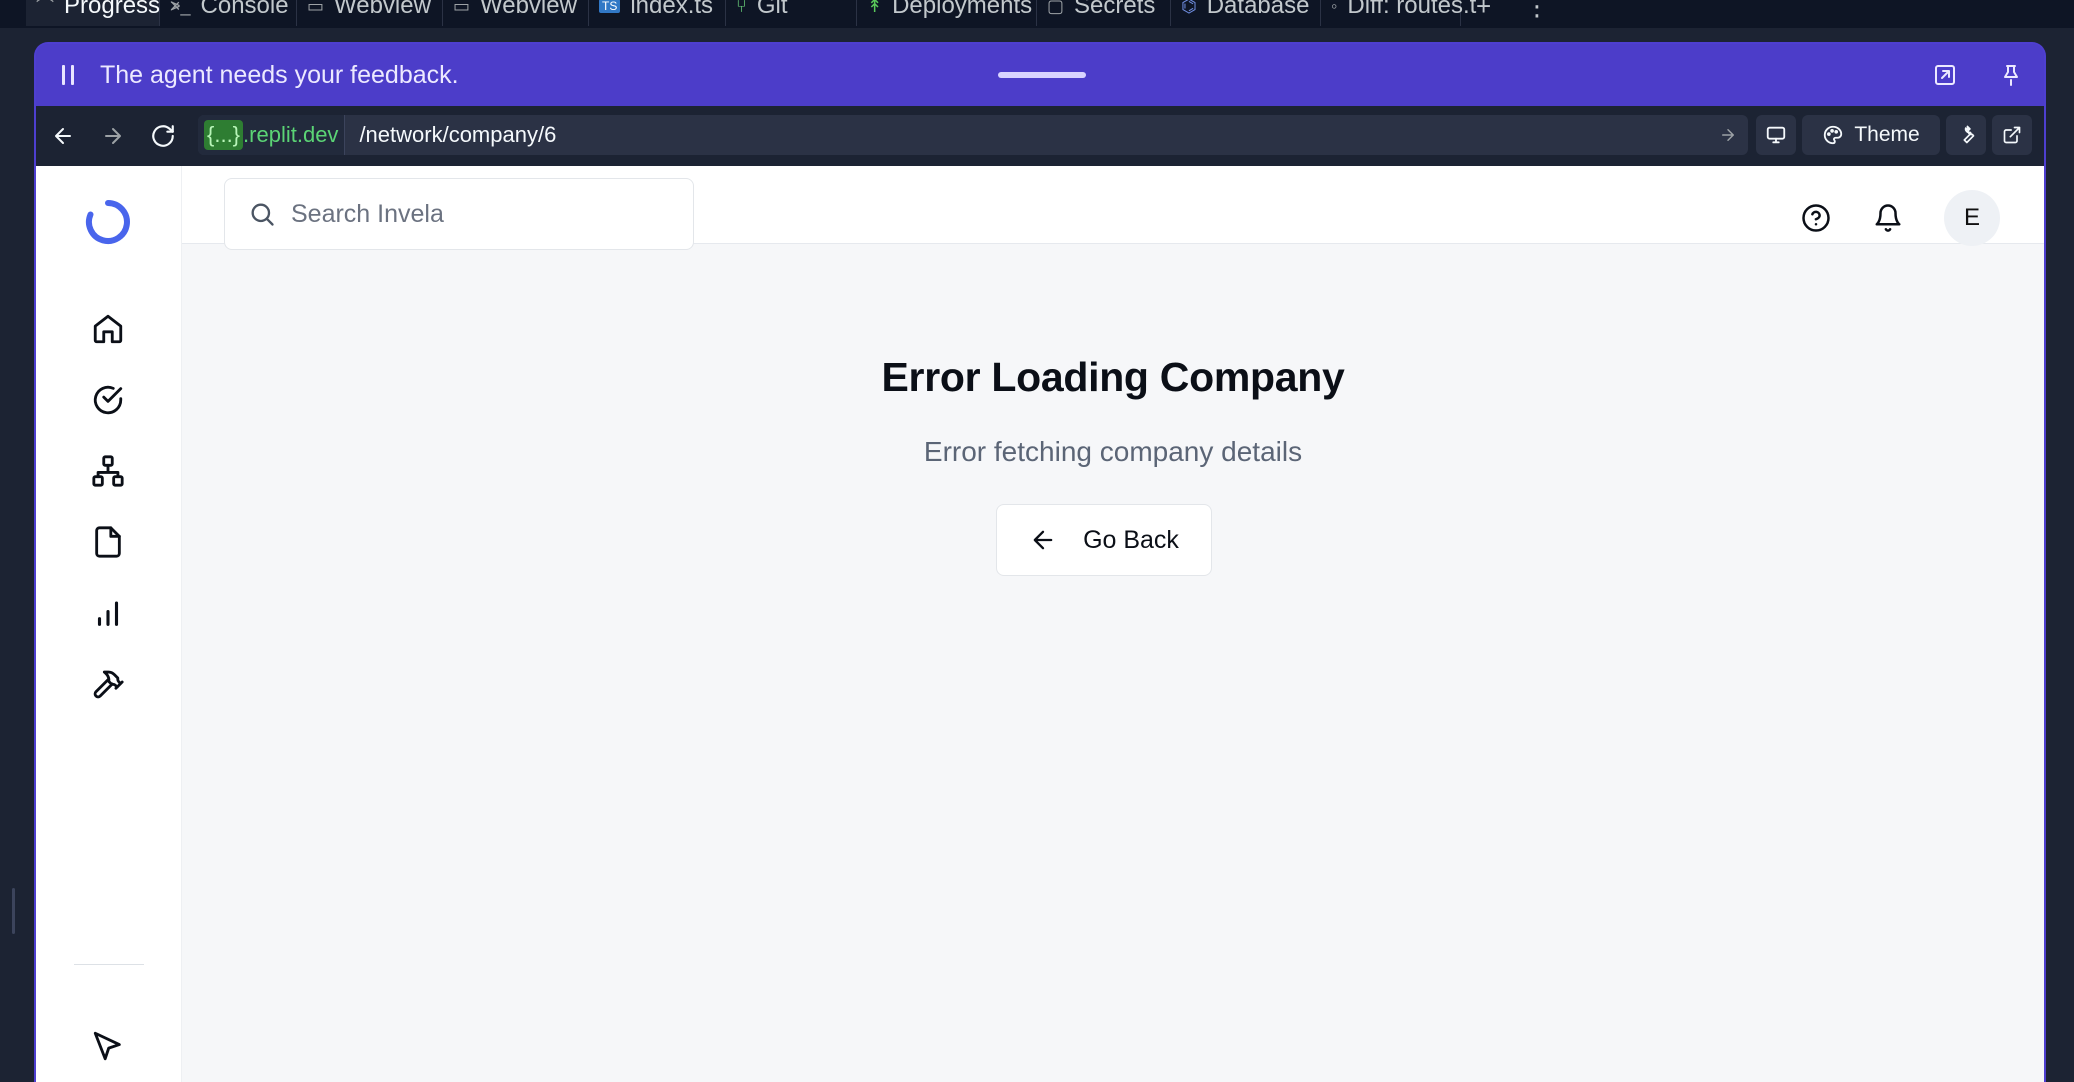 The height and width of the screenshot is (1082, 2074). Describe the element at coordinates (1258, 9) in the screenshot. I see `tab-label: Database` at that location.